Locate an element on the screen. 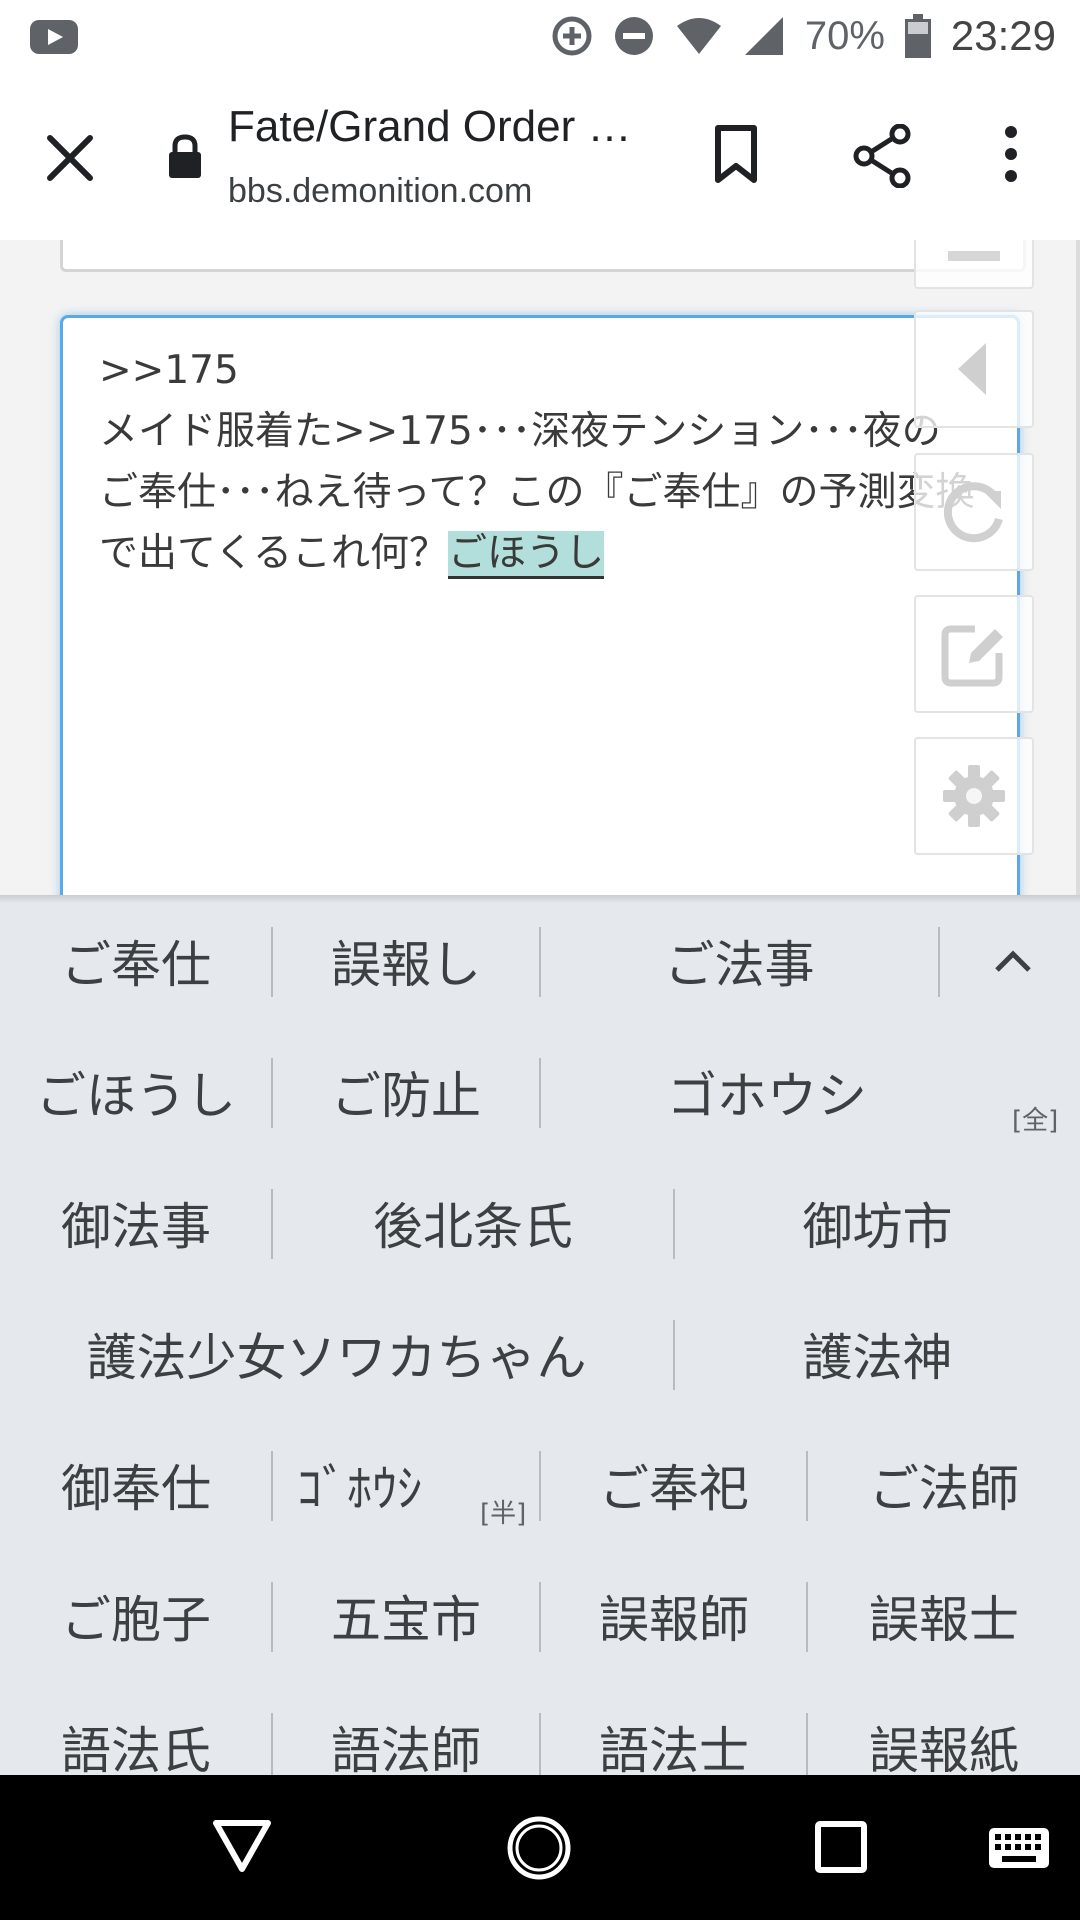 This screenshot has height=1920, width=1080. candidate-row: 御法事 後北条氏 御坊市 is located at coordinates (540, 1222).